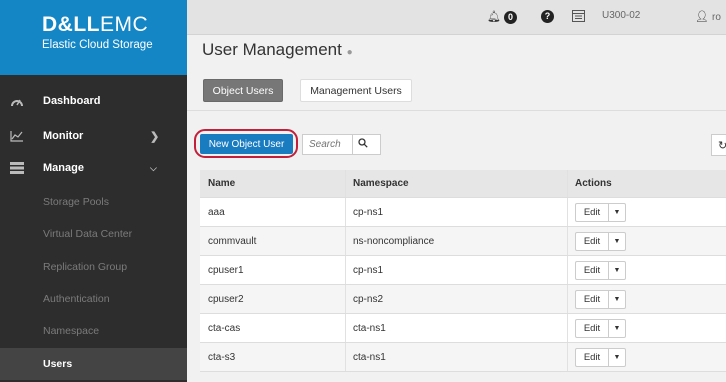  What do you see at coordinates (463, 328) in the screenshot?
I see `table-row: cta-cas cta-ns1 Edit ▼` at bounding box center [463, 328].